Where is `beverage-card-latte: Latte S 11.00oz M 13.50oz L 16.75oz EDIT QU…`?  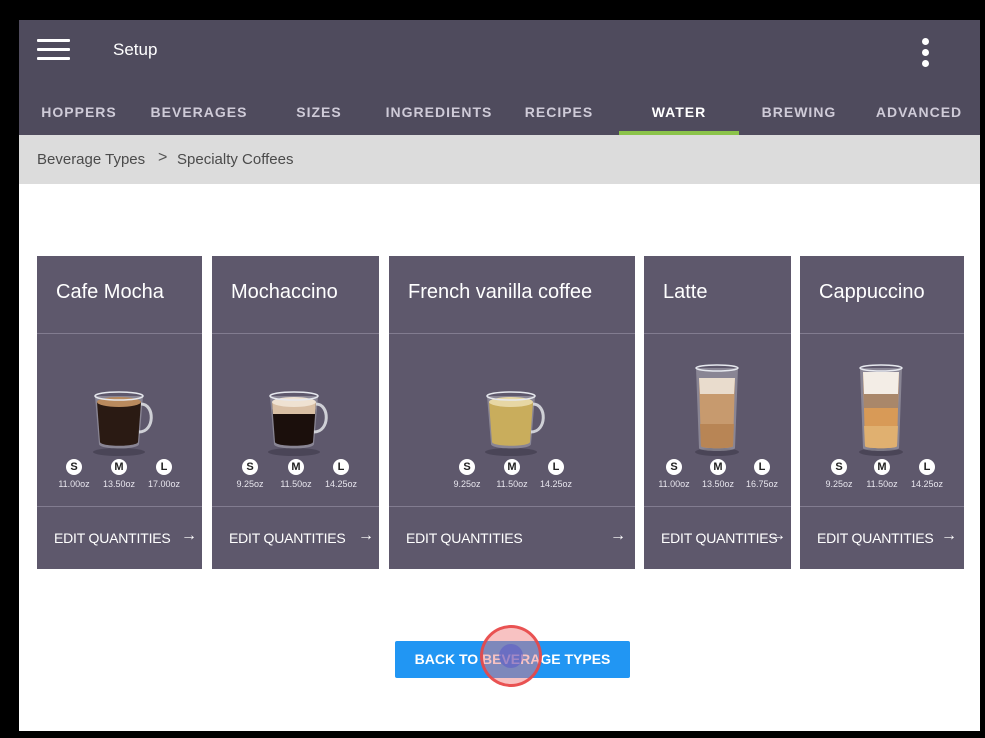
beverage-card-latte: Latte S 11.00oz M 13.50oz L 16.75oz EDIT QU… is located at coordinates (717, 412).